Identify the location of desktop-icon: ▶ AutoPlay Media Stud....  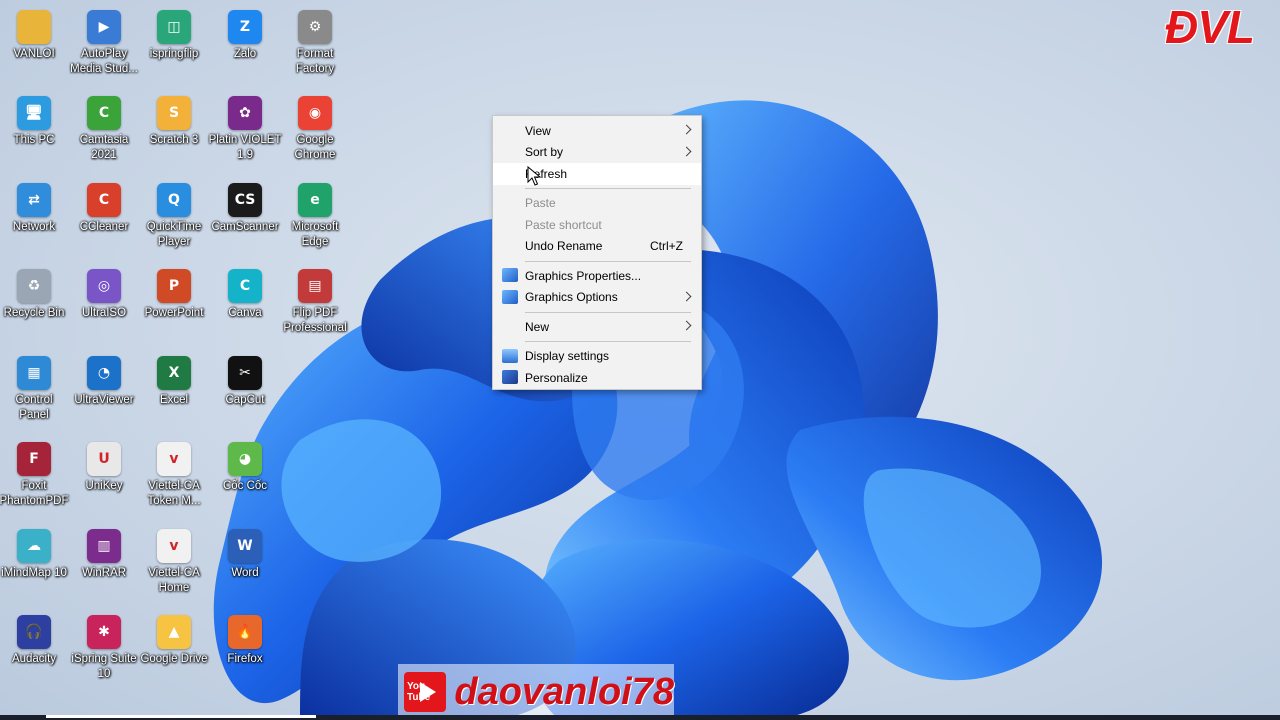
(104, 43).